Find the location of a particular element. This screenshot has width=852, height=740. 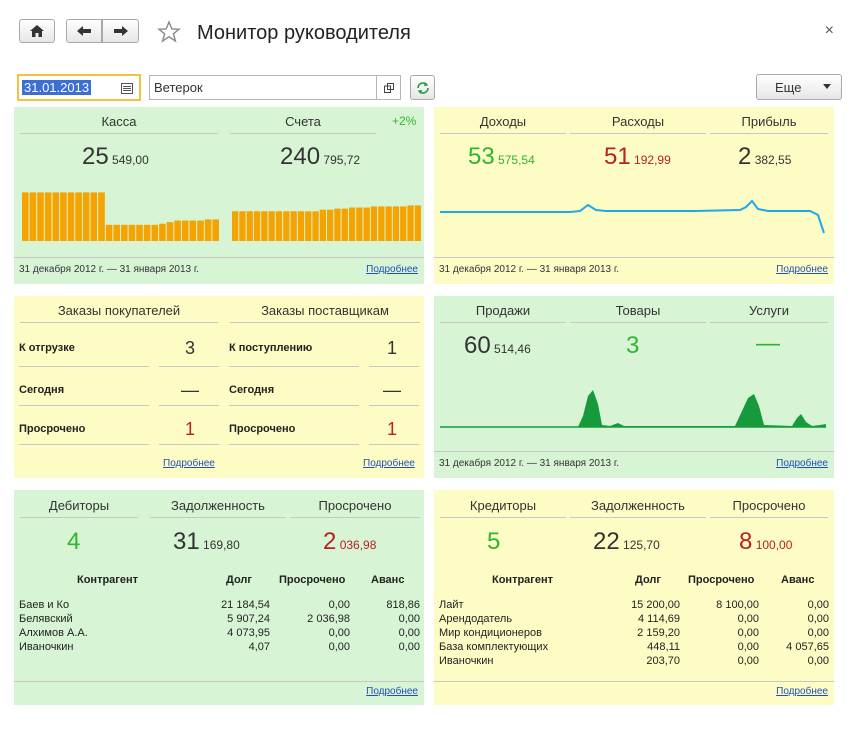

income-line-chart is located at coordinates (632, 216).